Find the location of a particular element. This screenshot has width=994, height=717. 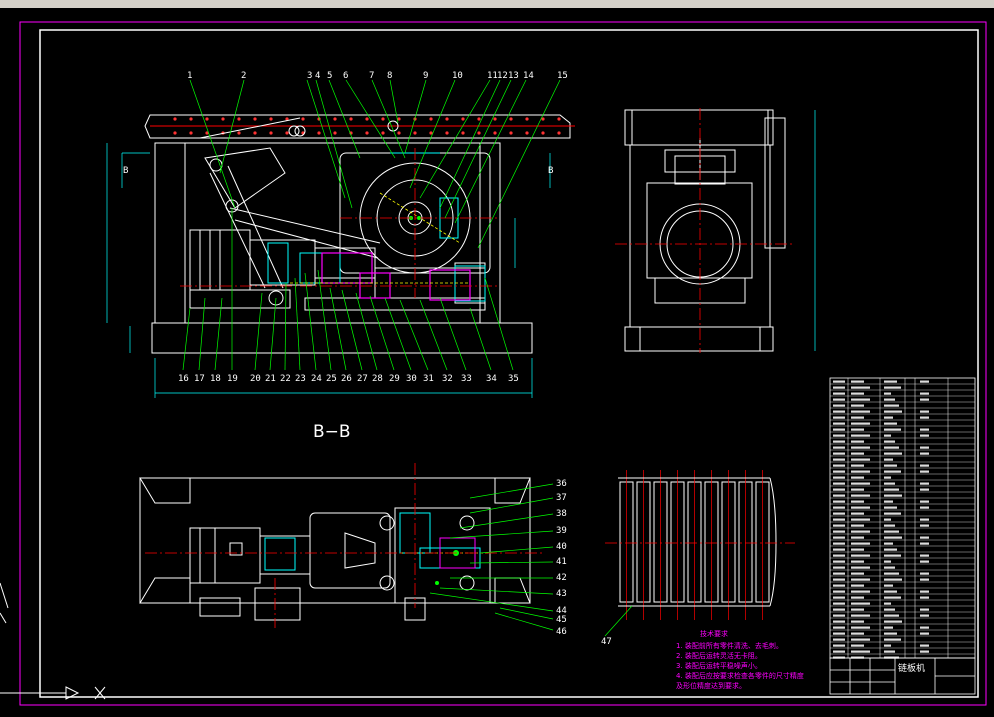

balloon-10: 10 is located at coordinates (457, 76).